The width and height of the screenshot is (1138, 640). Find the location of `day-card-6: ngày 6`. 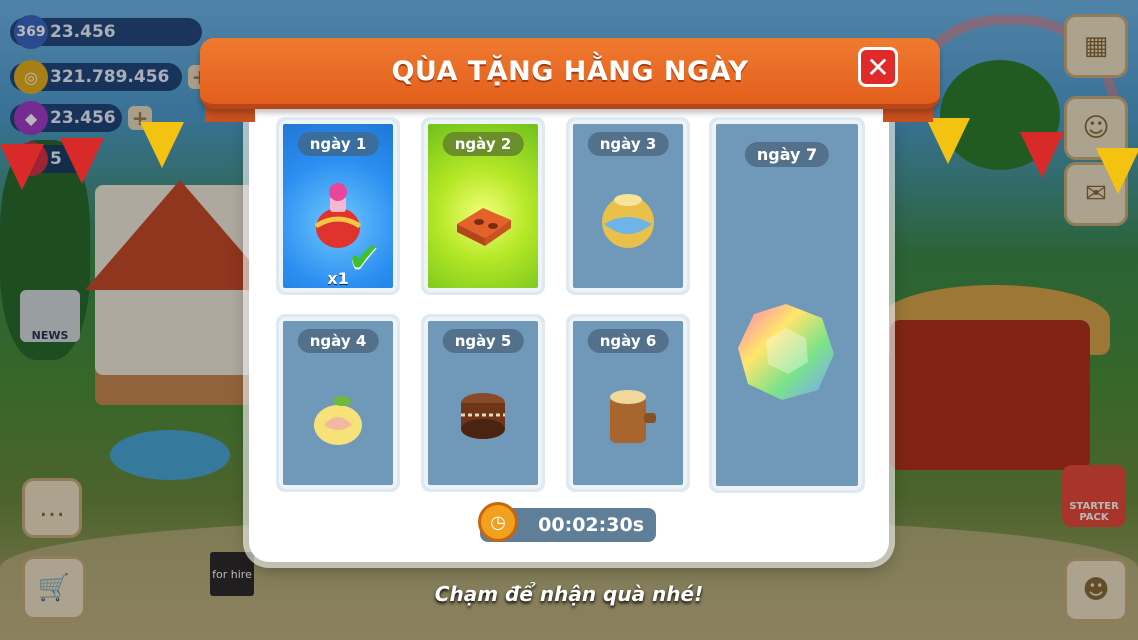

day-card-6: ngày 6 is located at coordinates (628, 403).